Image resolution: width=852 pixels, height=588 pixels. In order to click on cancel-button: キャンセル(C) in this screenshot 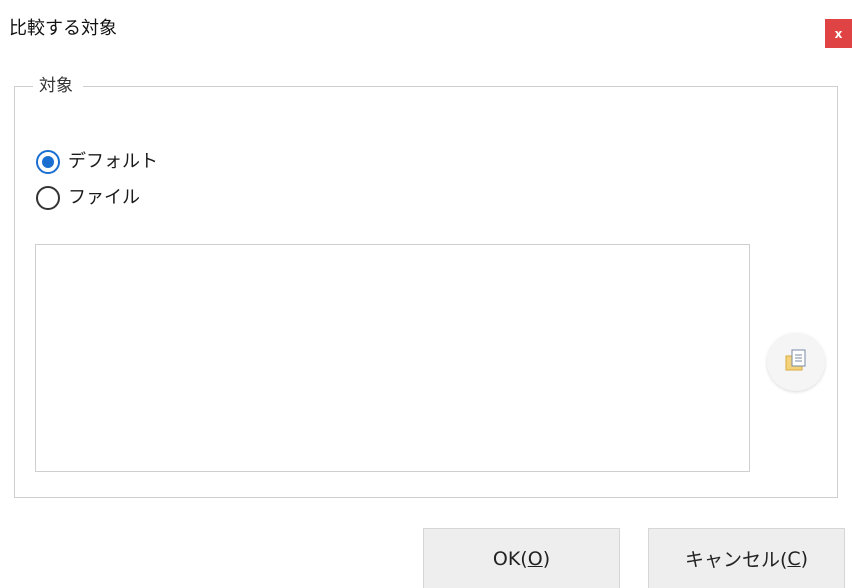, I will do `click(746, 558)`.